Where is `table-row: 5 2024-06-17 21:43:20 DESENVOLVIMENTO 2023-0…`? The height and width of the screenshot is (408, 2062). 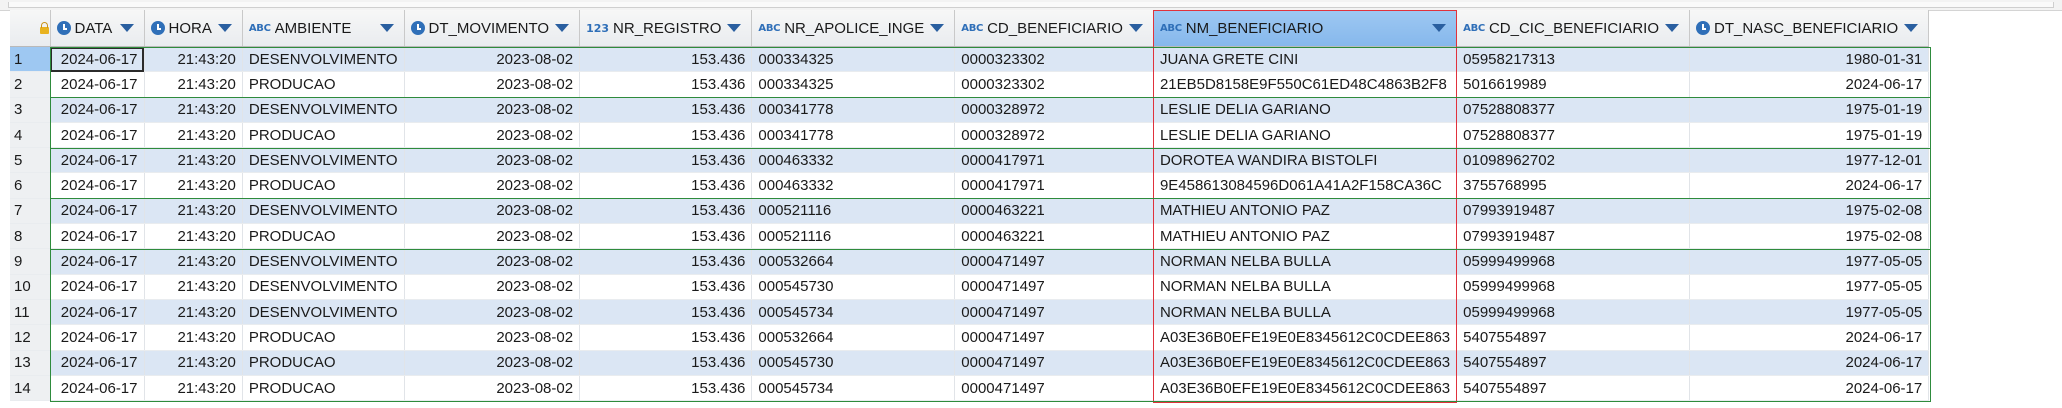
table-row: 5 2024-06-17 21:43:20 DESENVOLVIMENTO 2023-0… is located at coordinates (970, 160).